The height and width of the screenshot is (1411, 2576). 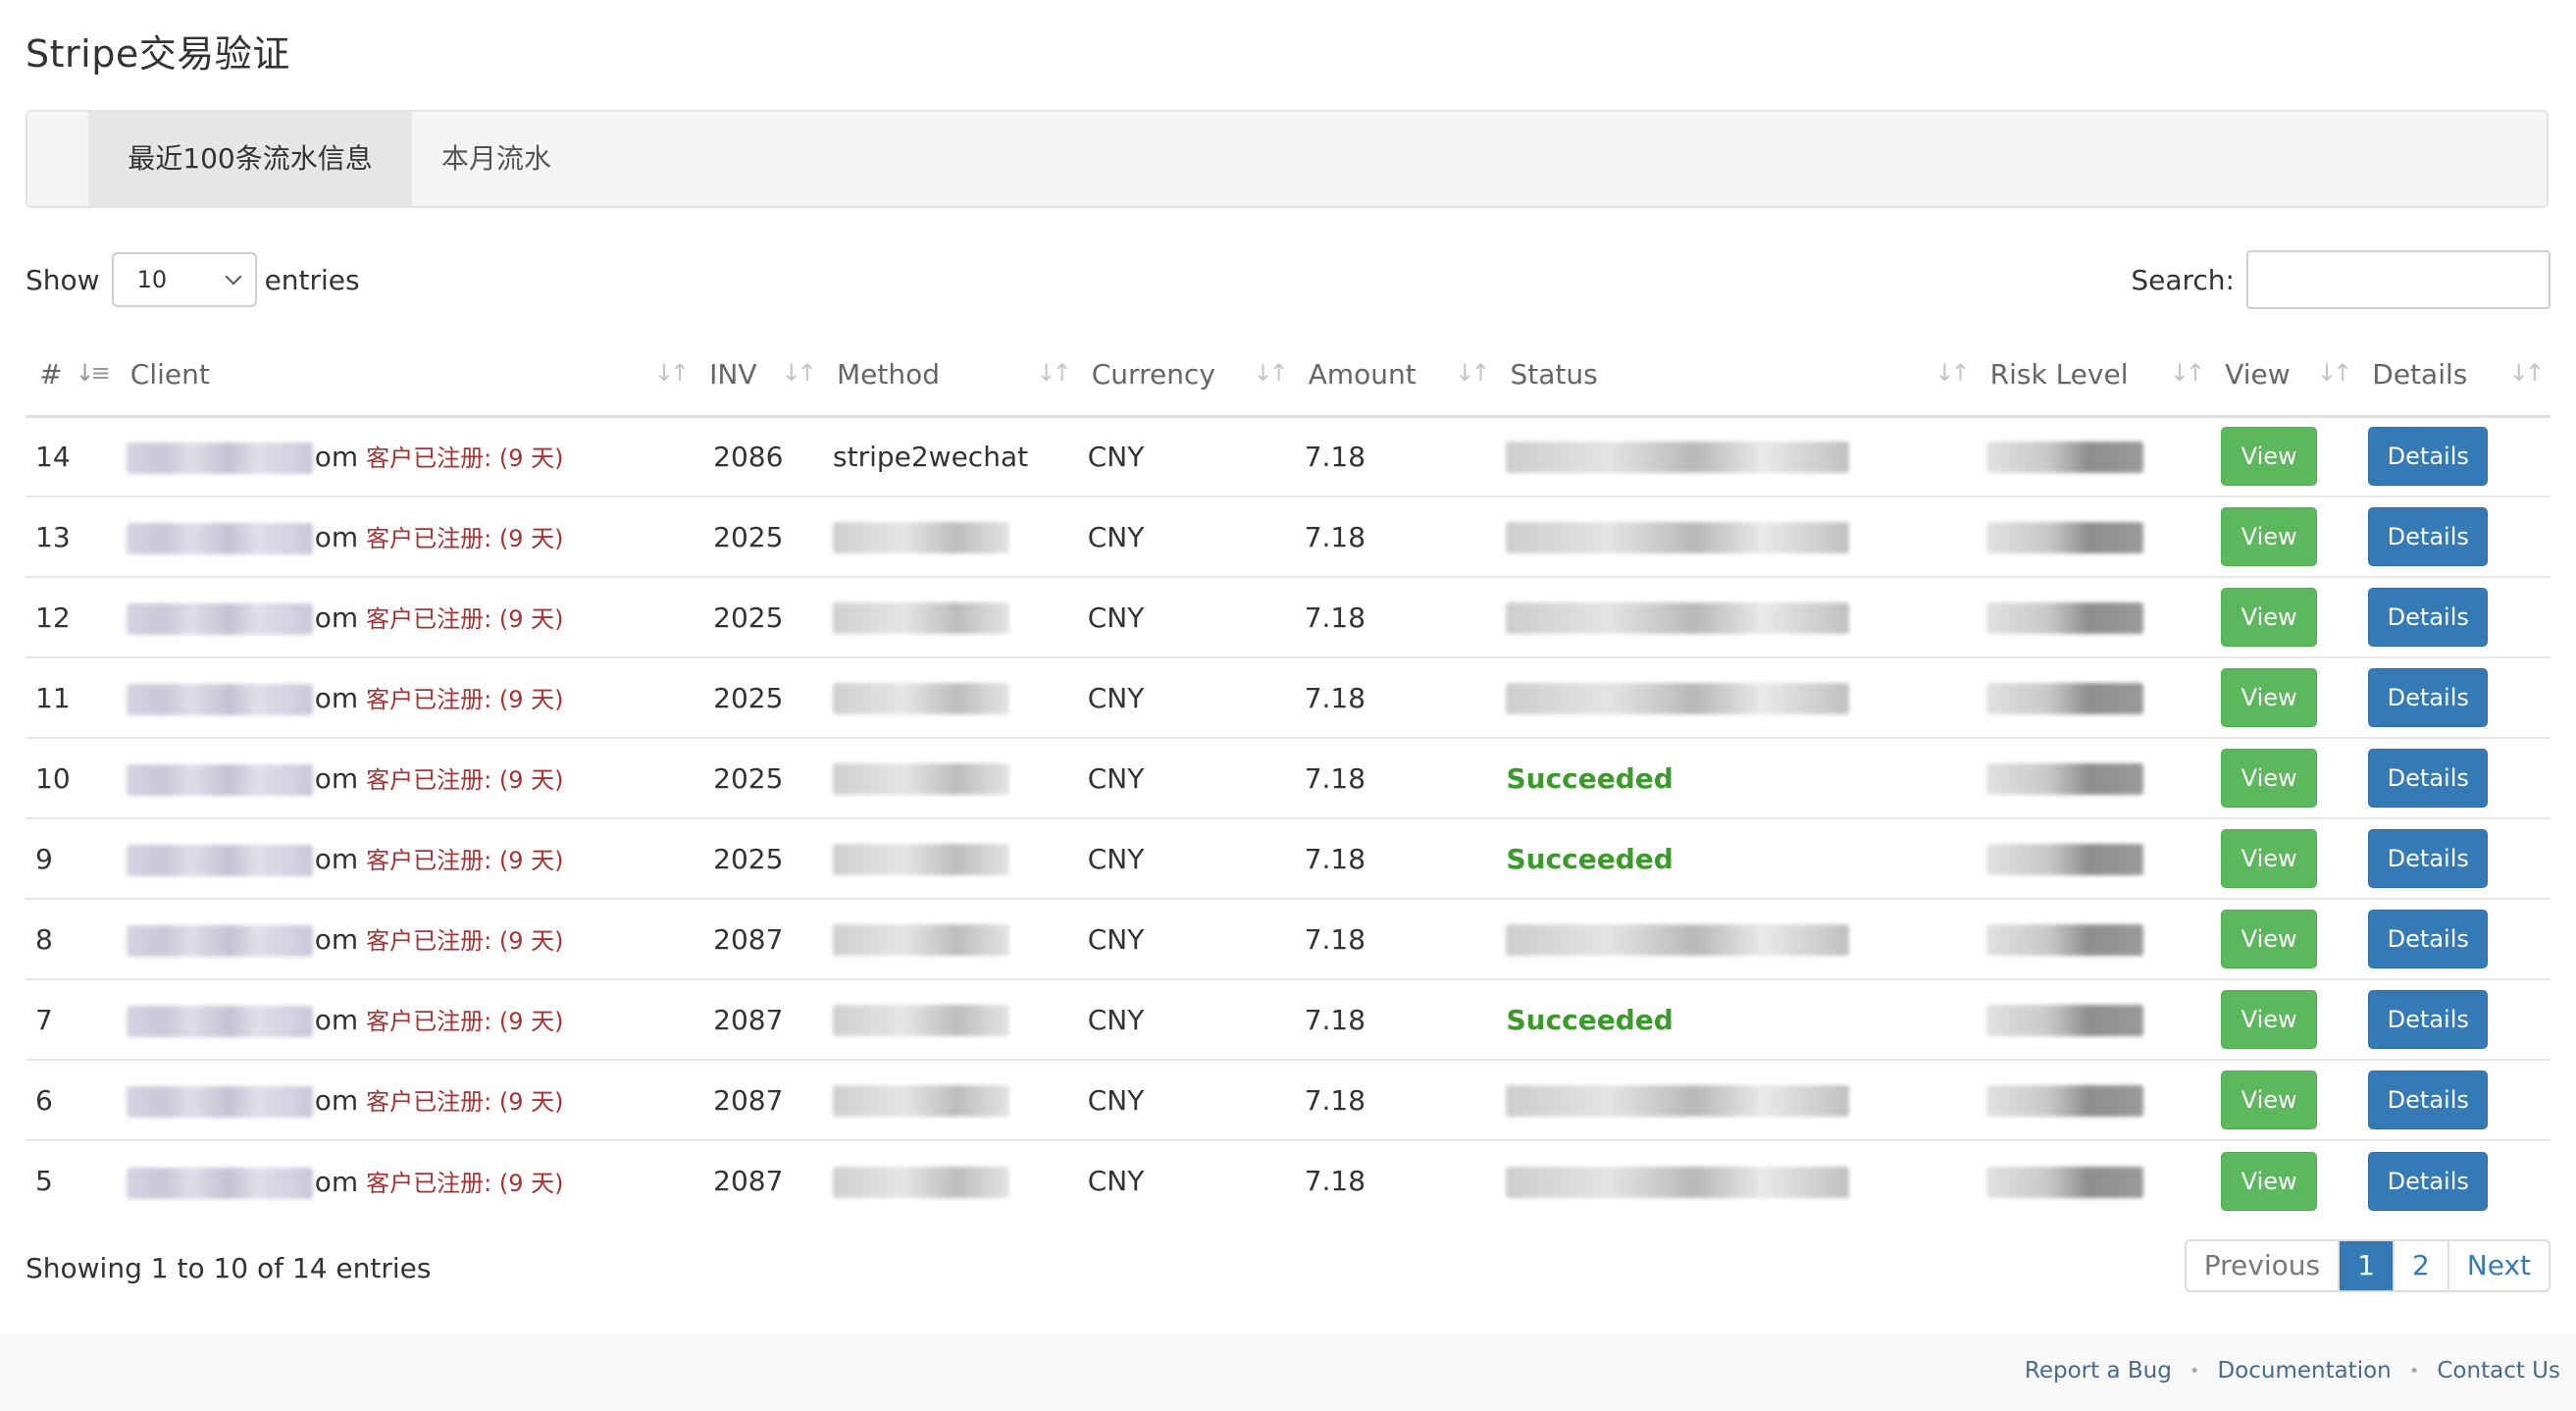 I want to click on redacted-risk-level, so click(x=2064, y=1020).